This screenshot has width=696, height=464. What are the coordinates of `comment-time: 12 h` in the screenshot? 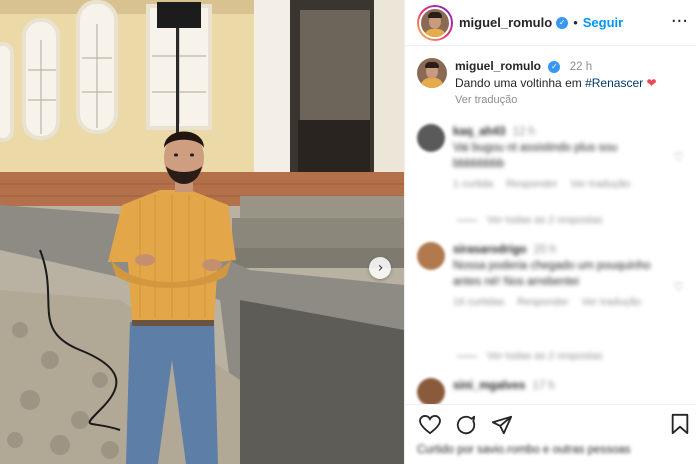 It's located at (524, 132).